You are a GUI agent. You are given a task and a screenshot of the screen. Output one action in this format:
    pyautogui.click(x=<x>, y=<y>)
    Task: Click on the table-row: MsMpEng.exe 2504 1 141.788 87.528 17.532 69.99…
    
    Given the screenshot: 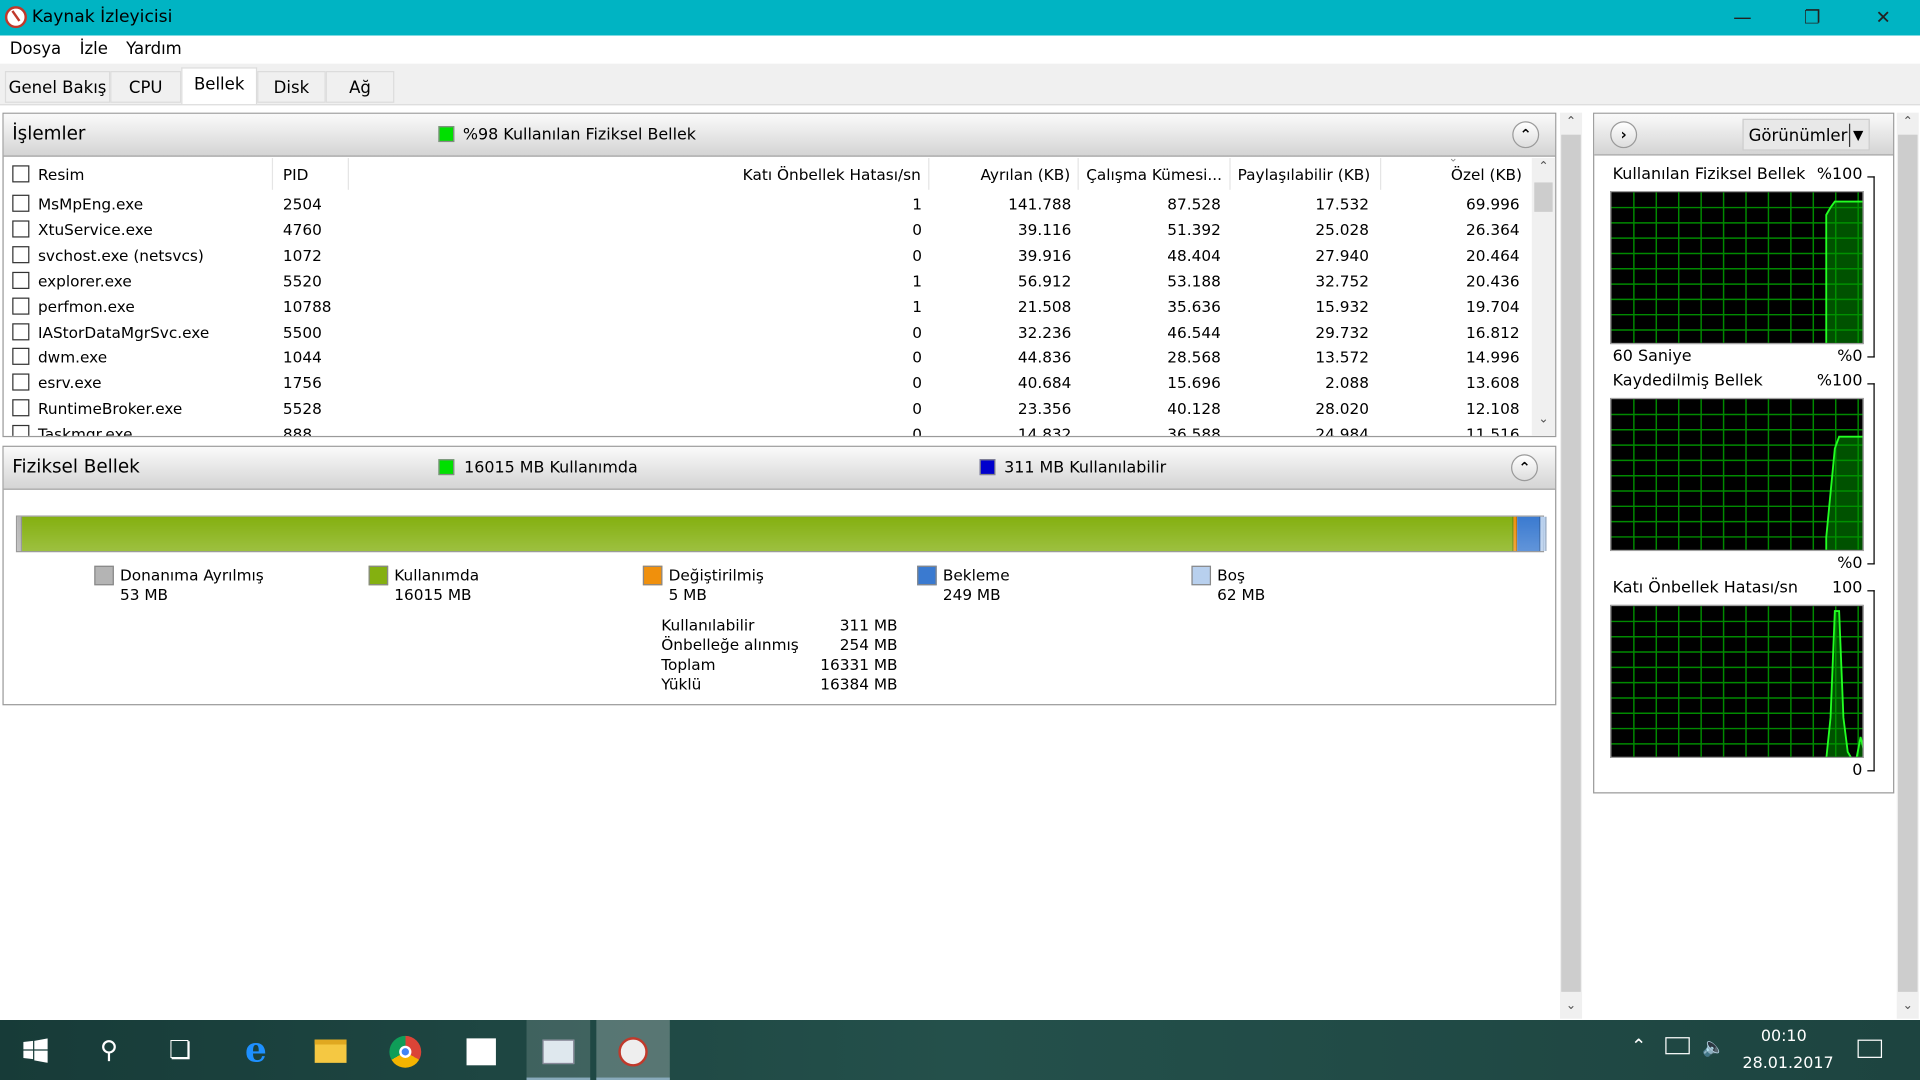 What is the action you would take?
    pyautogui.click(x=767, y=205)
    